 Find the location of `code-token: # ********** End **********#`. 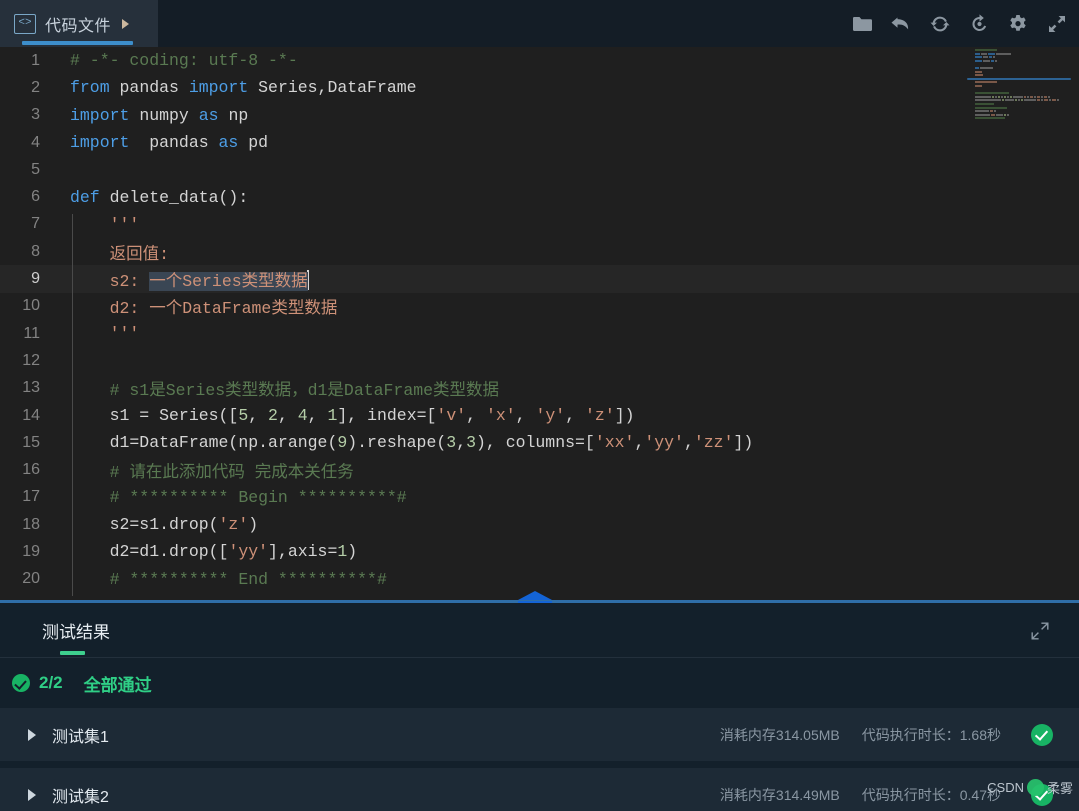

code-token: # ********** End **********# is located at coordinates (228, 579).